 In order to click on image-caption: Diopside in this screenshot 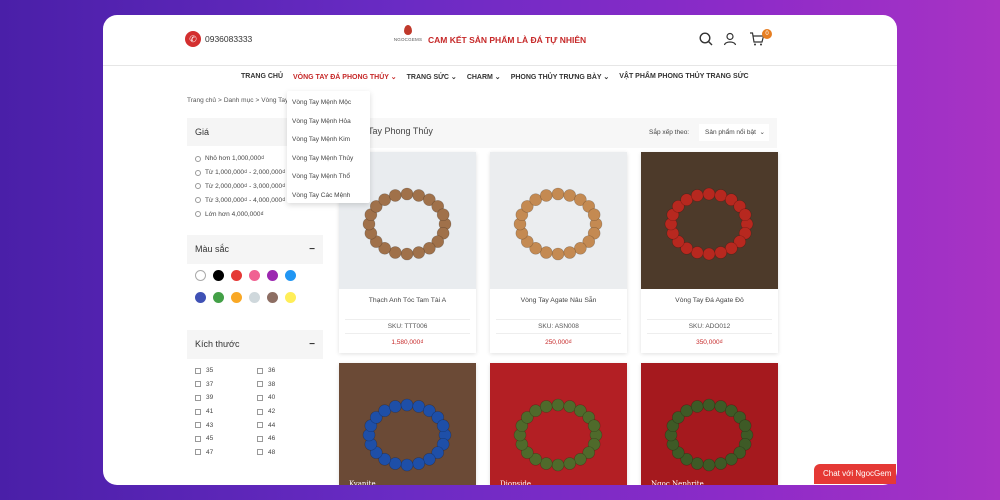, I will do `click(516, 482)`.